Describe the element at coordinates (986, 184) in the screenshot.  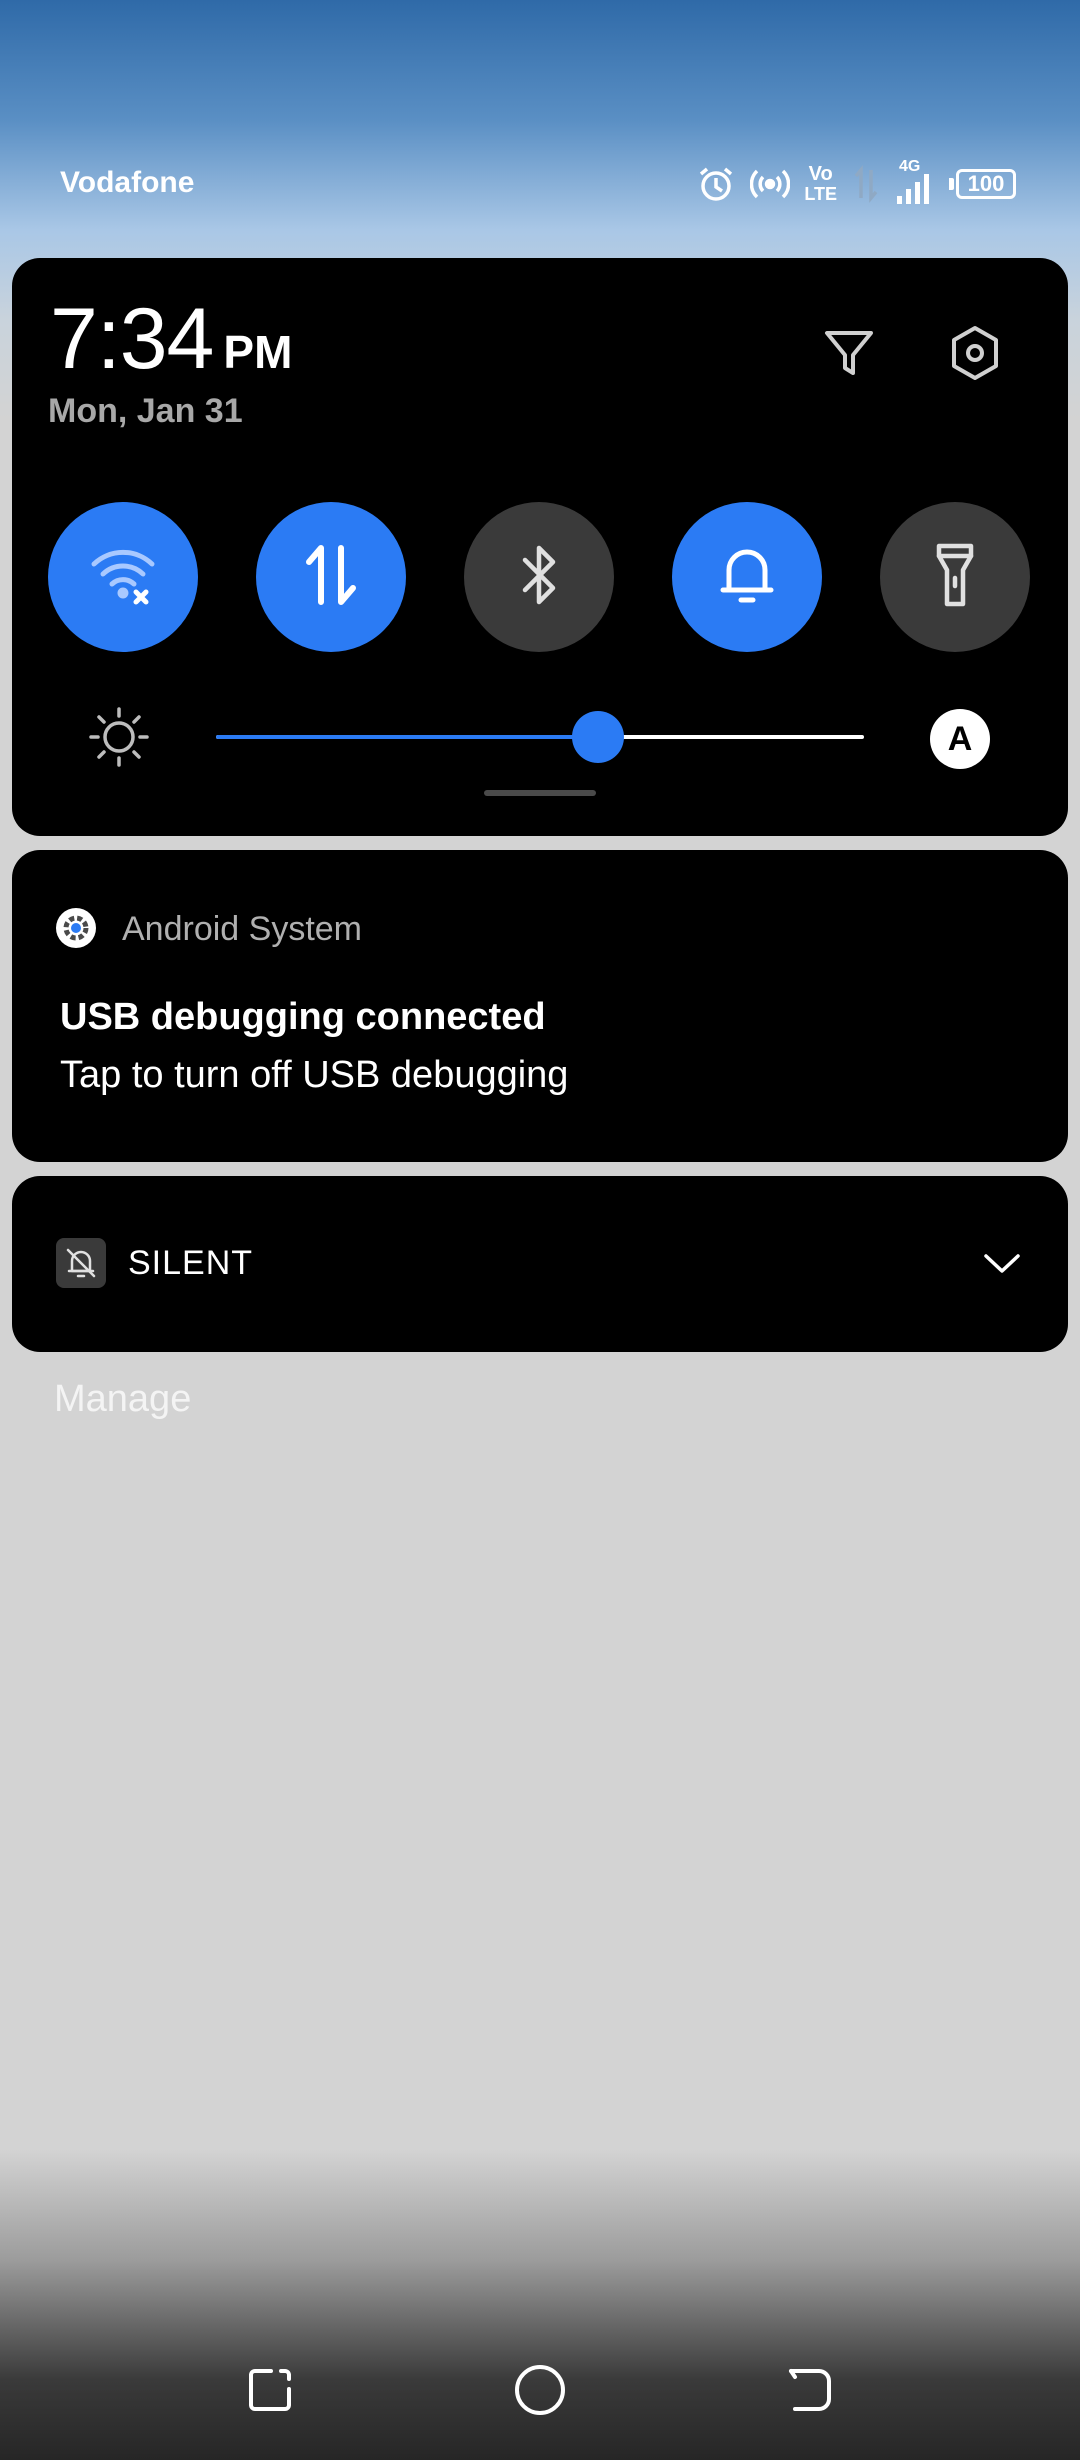
I see `battery-level: 100` at that location.